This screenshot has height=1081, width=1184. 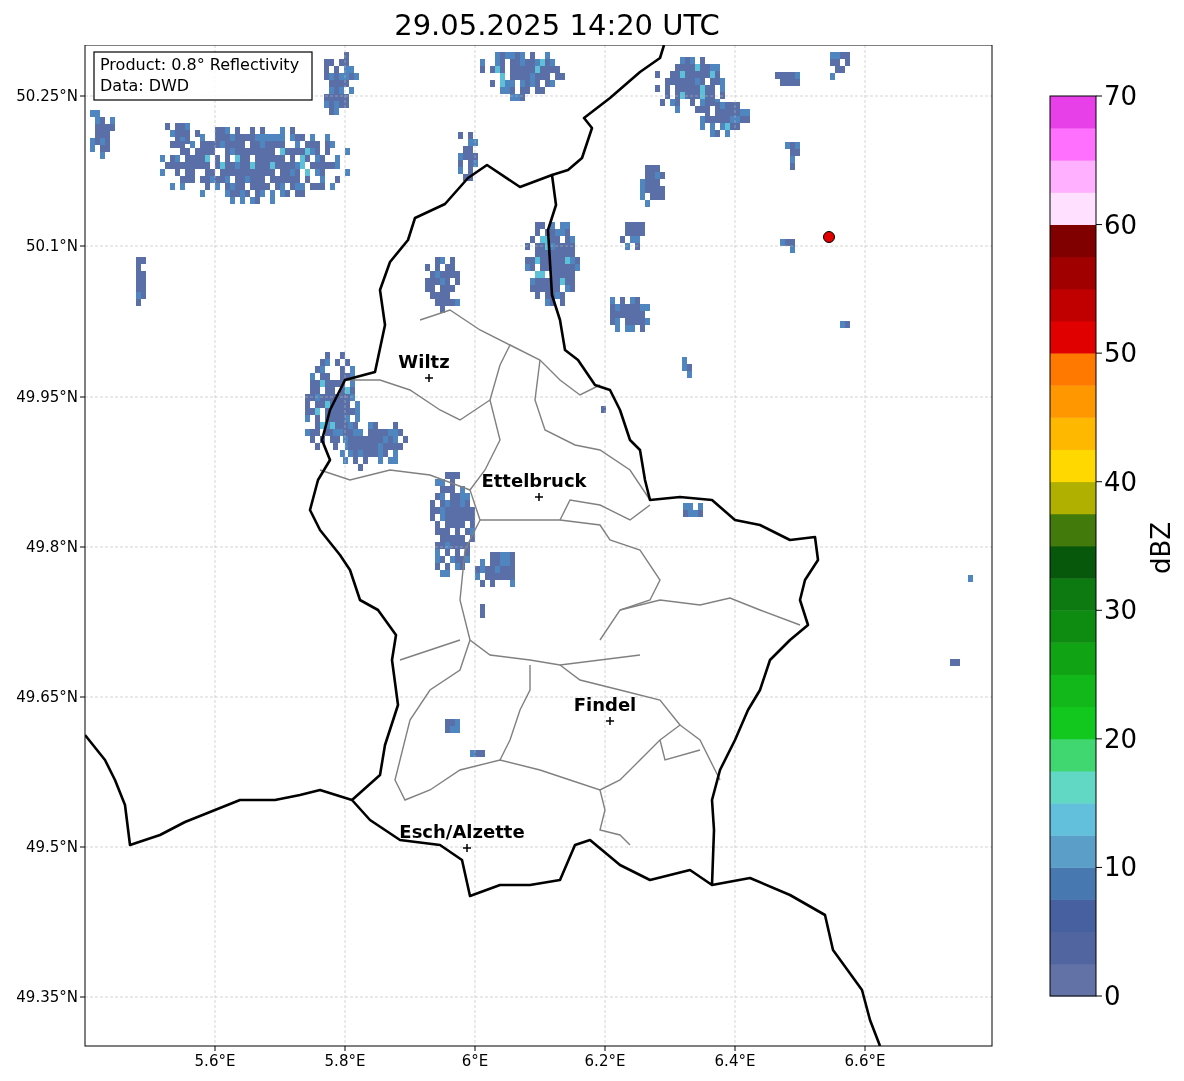 I want to click on colorbar-tick-label: 40, so click(x=1121, y=481).